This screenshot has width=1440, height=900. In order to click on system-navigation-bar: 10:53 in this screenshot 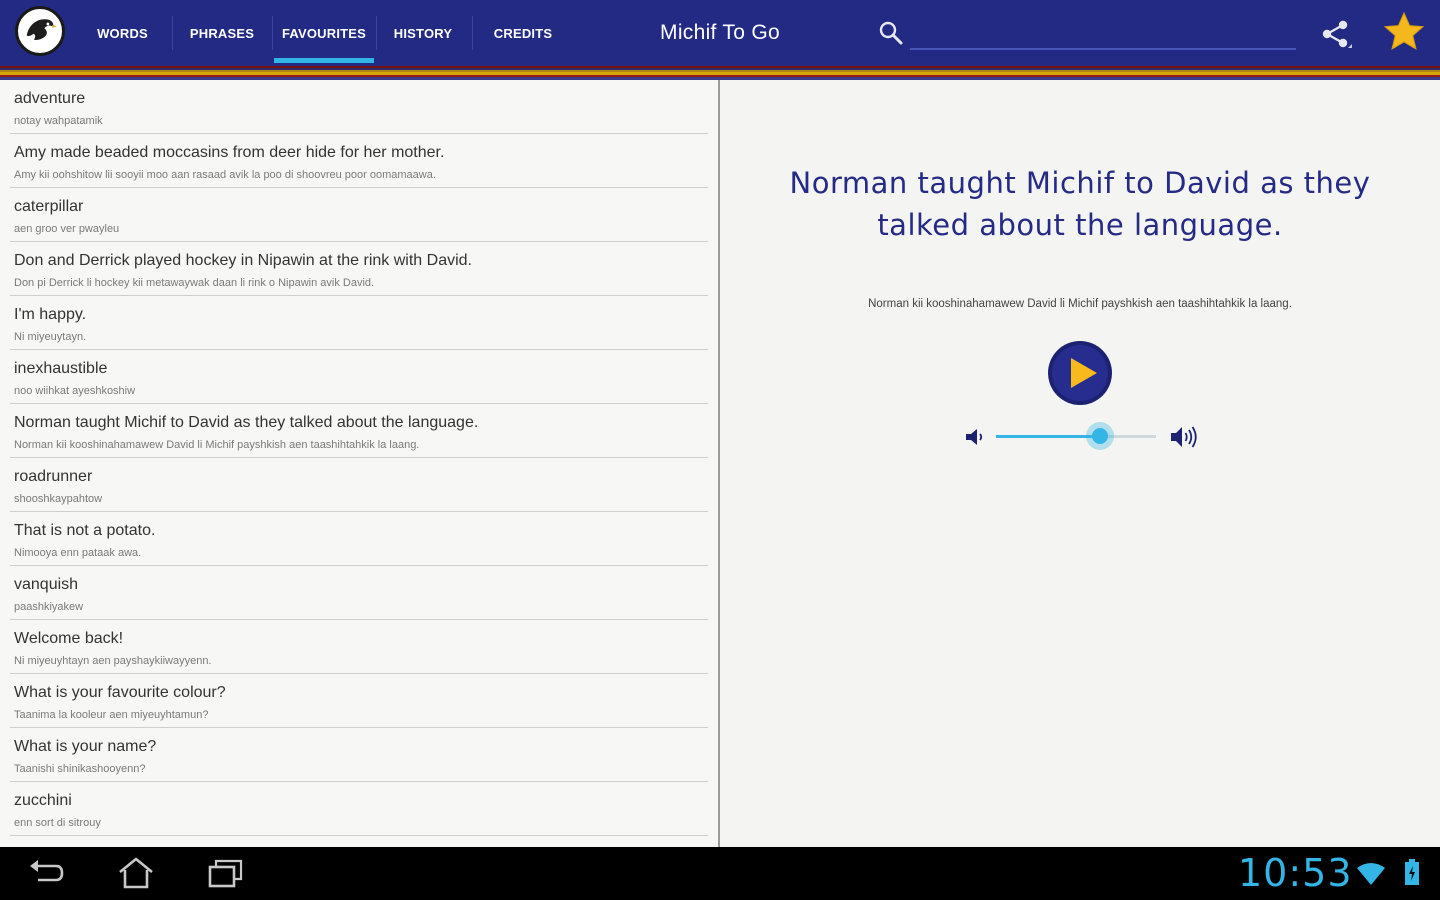, I will do `click(720, 873)`.